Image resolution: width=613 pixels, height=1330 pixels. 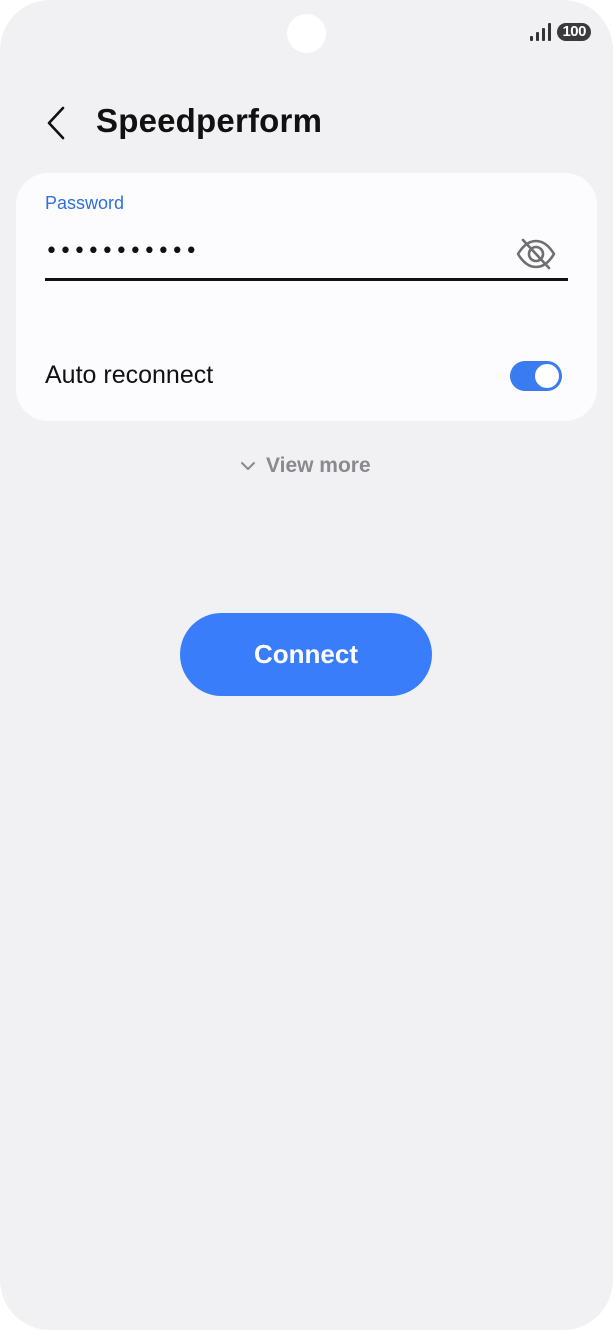 What do you see at coordinates (272, 251) in the screenshot?
I see `password-input` at bounding box center [272, 251].